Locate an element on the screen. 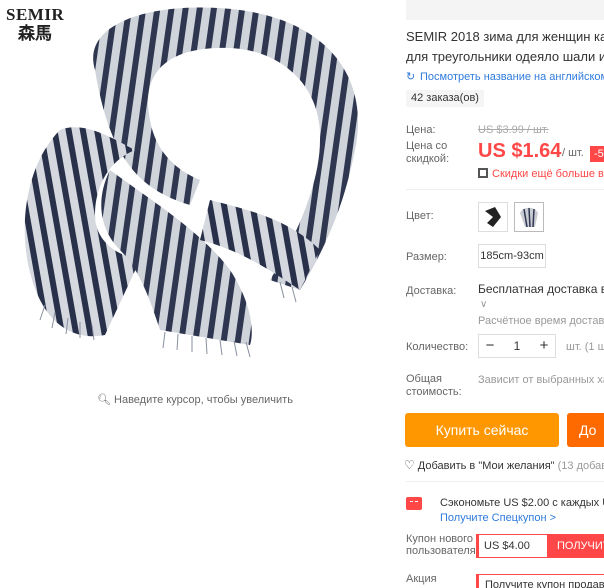 The width and height of the screenshot is (604, 588). chevron-down-icon: ∨ is located at coordinates (483, 304).